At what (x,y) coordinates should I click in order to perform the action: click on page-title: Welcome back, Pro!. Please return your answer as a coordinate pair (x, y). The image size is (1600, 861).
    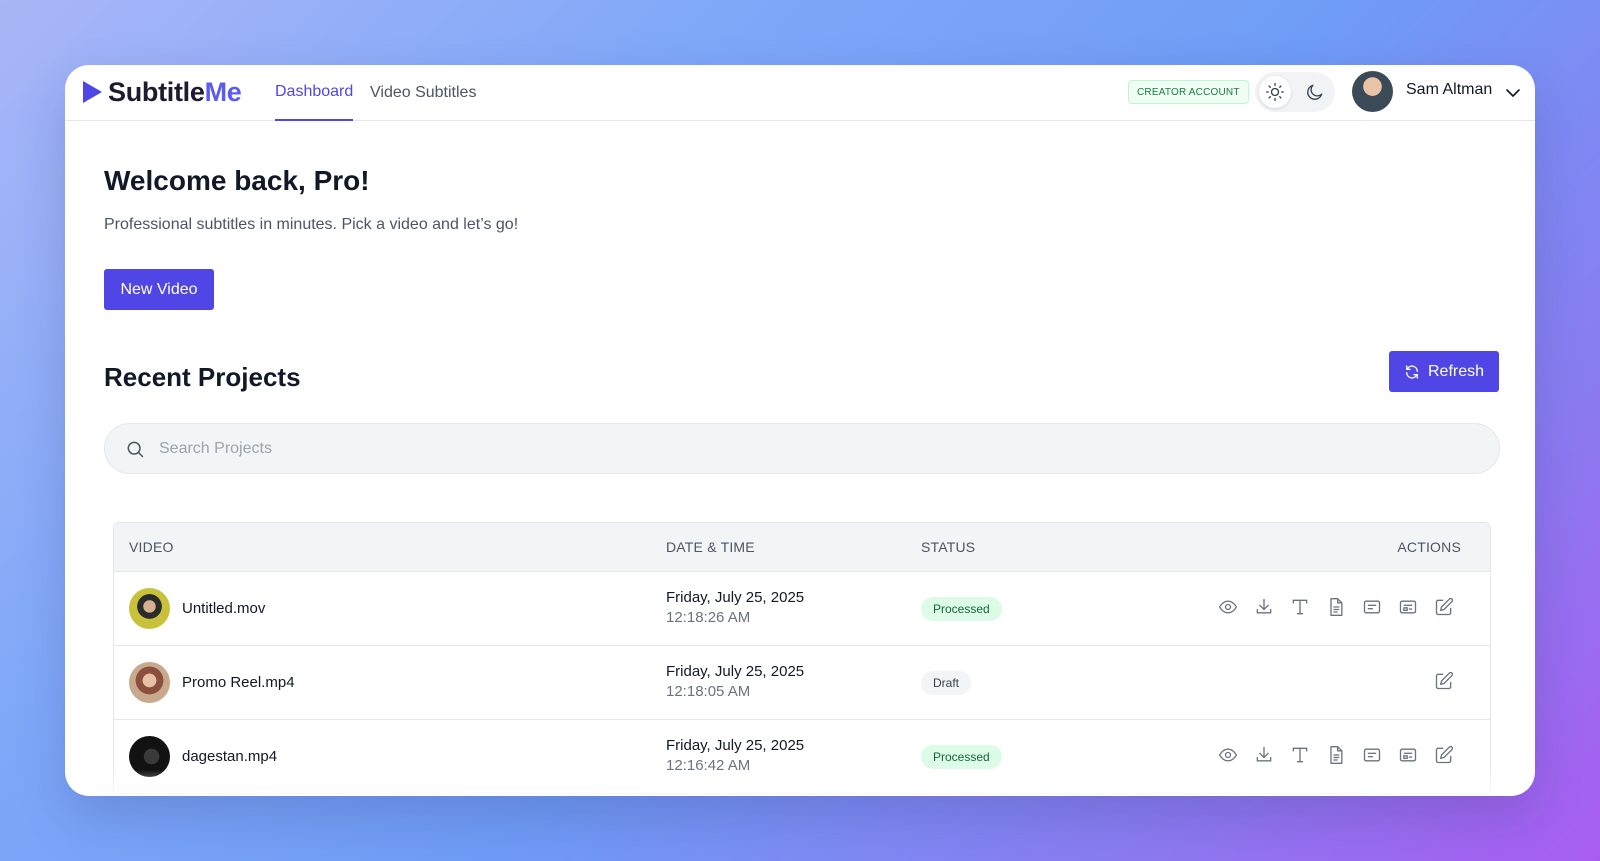
    Looking at the image, I should click on (237, 180).